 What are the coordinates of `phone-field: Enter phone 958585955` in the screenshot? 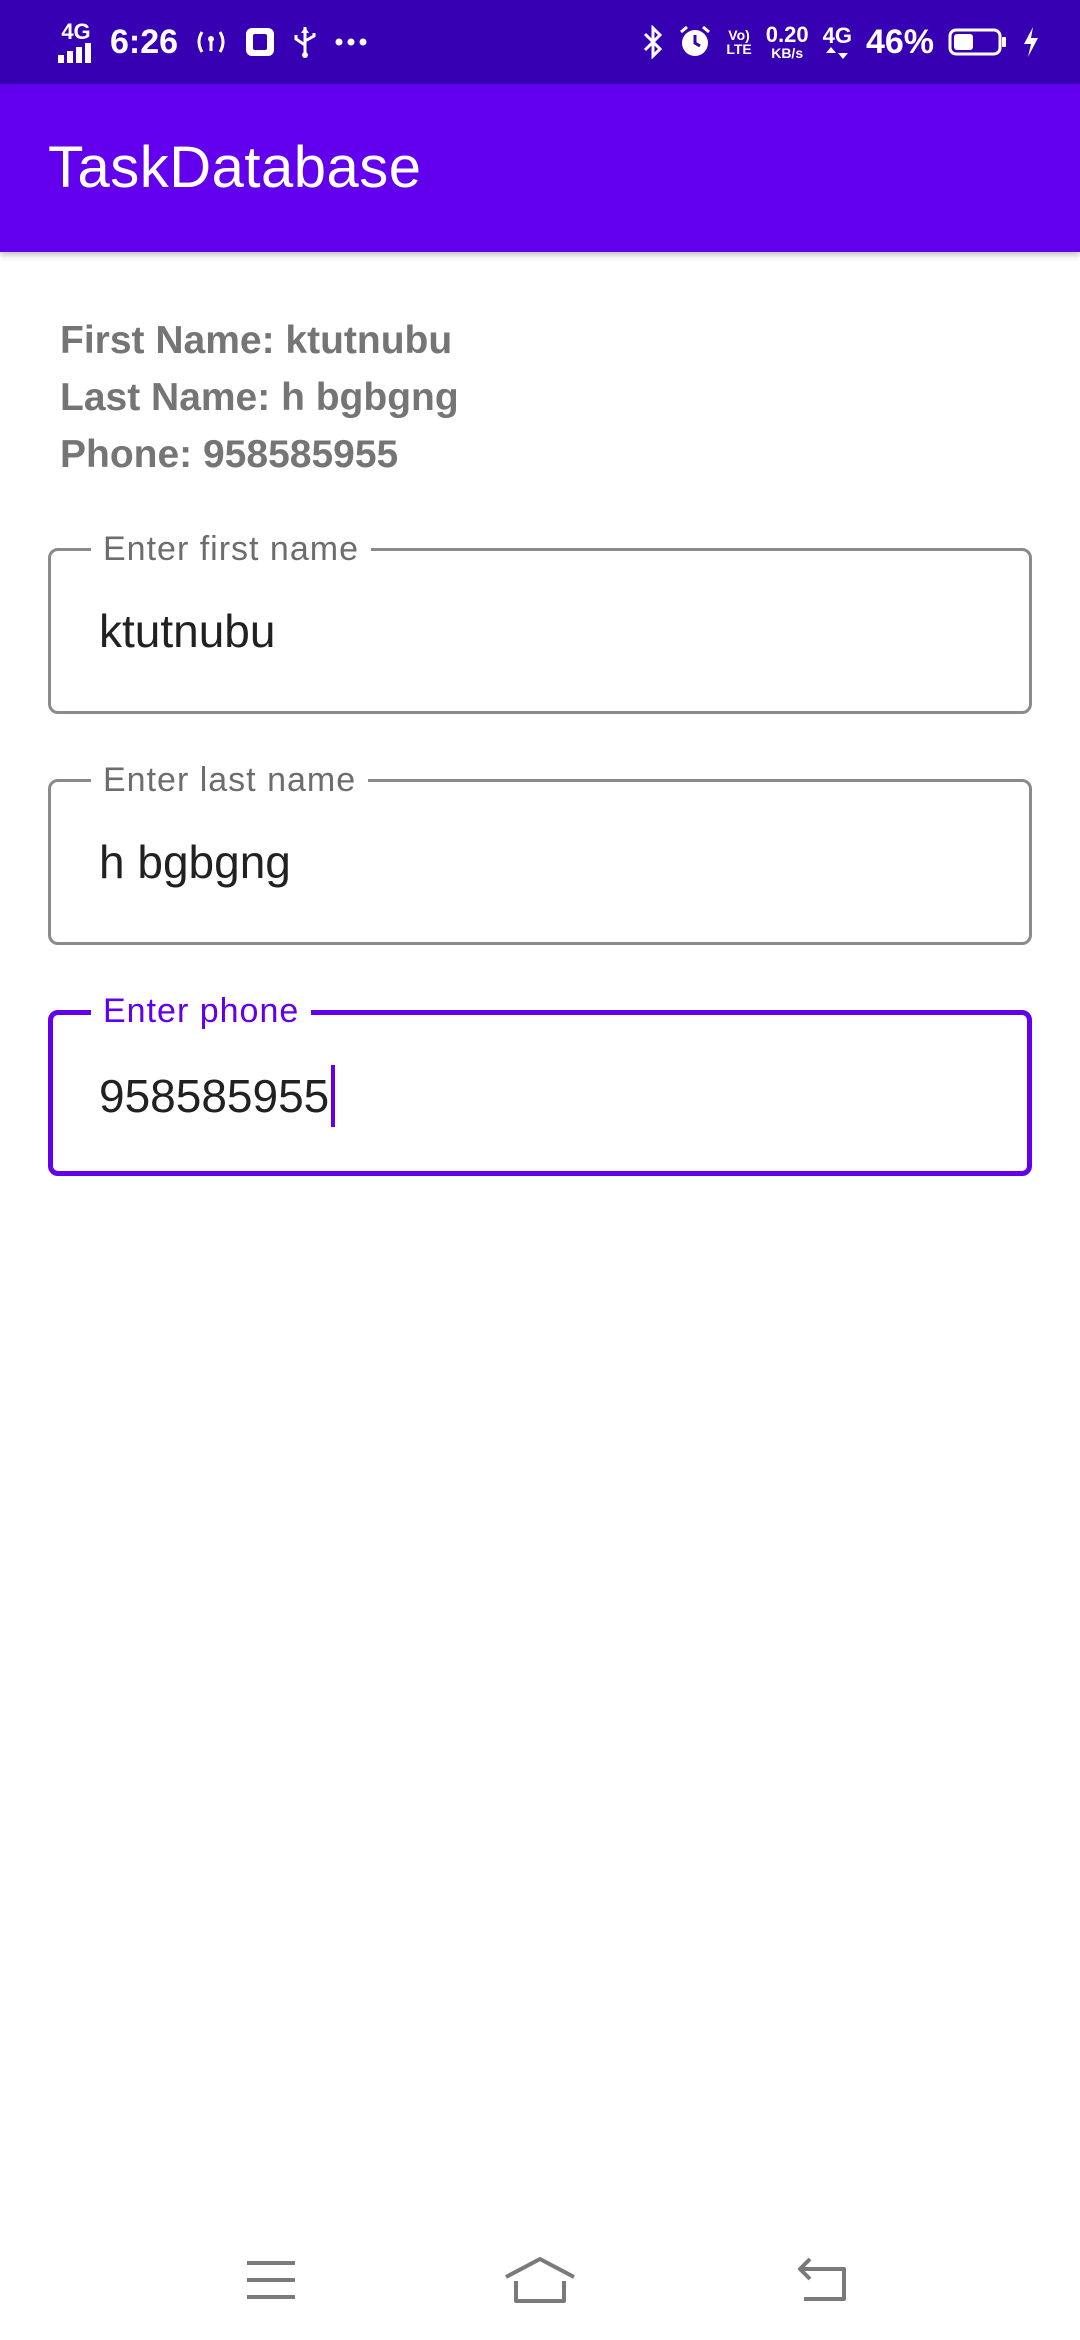 It's located at (540, 1083).